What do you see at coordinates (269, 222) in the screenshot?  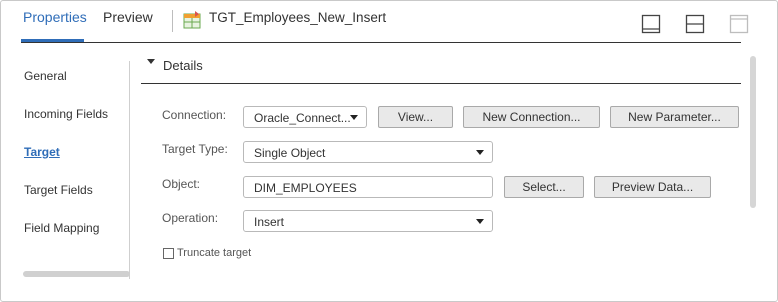 I see `operation-value: Insert` at bounding box center [269, 222].